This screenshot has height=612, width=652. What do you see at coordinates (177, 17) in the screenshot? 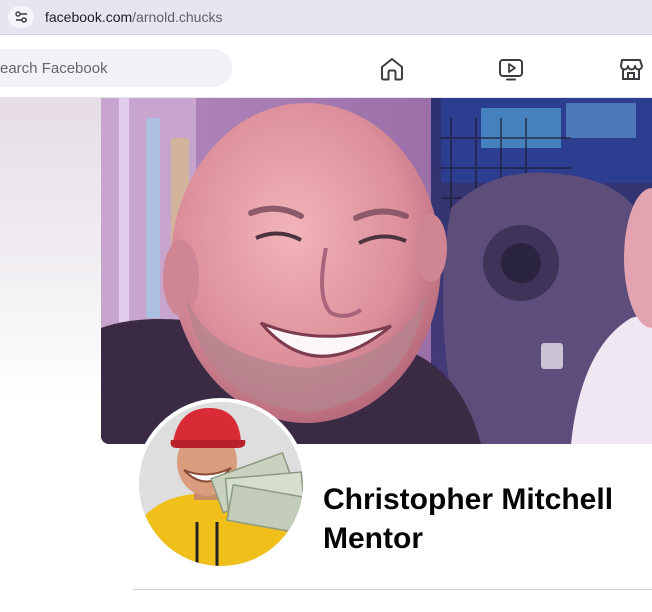
I see `url-path: /arnold.chucks` at bounding box center [177, 17].